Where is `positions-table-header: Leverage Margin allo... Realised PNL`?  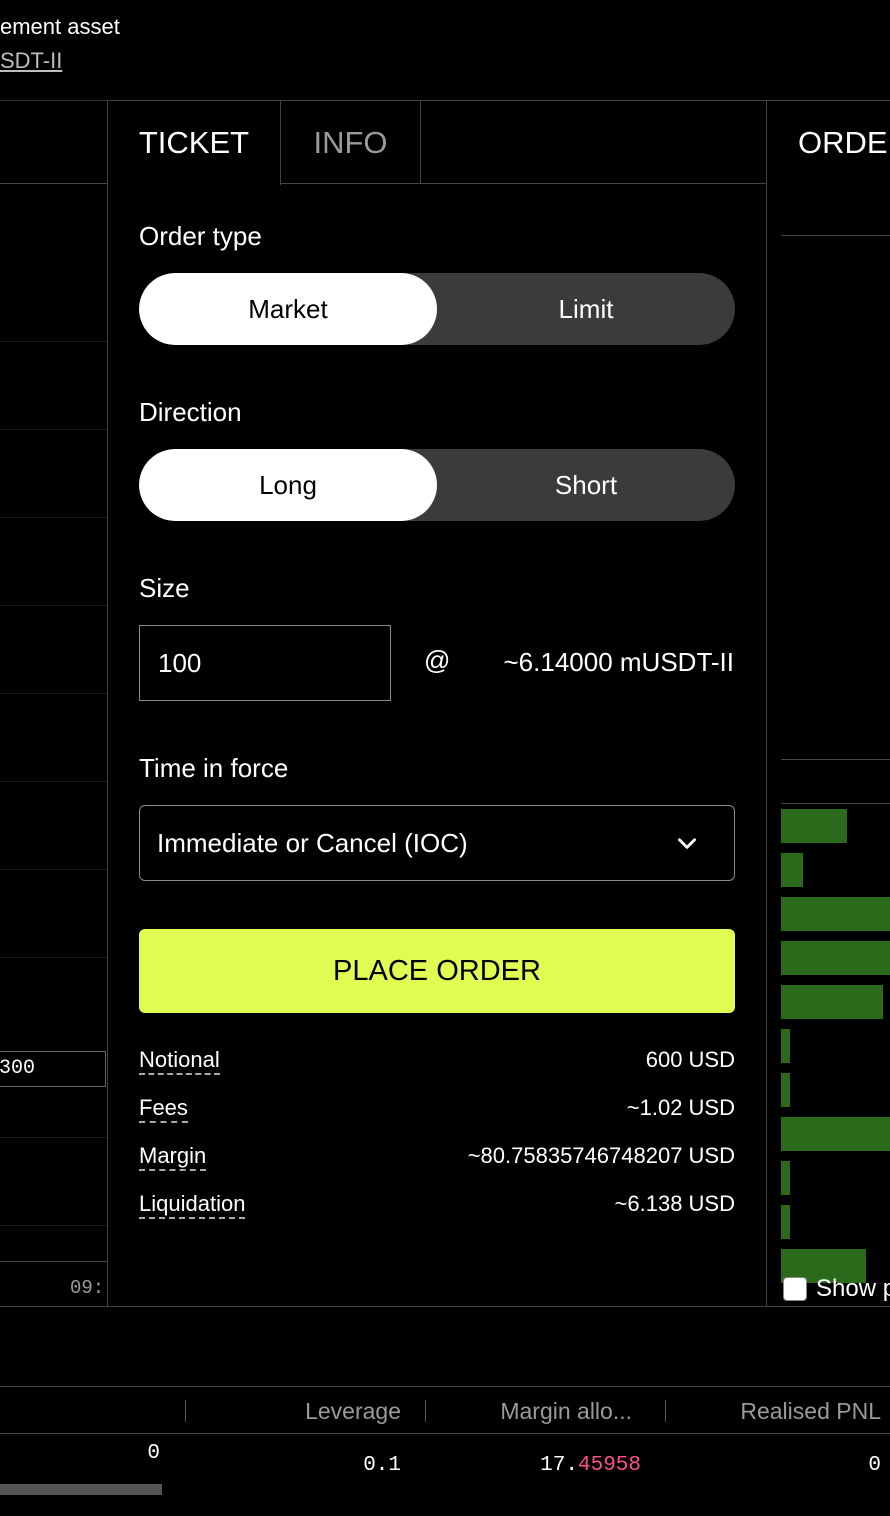
positions-table-header: Leverage Margin allo... Realised PNL is located at coordinates (445, 1410).